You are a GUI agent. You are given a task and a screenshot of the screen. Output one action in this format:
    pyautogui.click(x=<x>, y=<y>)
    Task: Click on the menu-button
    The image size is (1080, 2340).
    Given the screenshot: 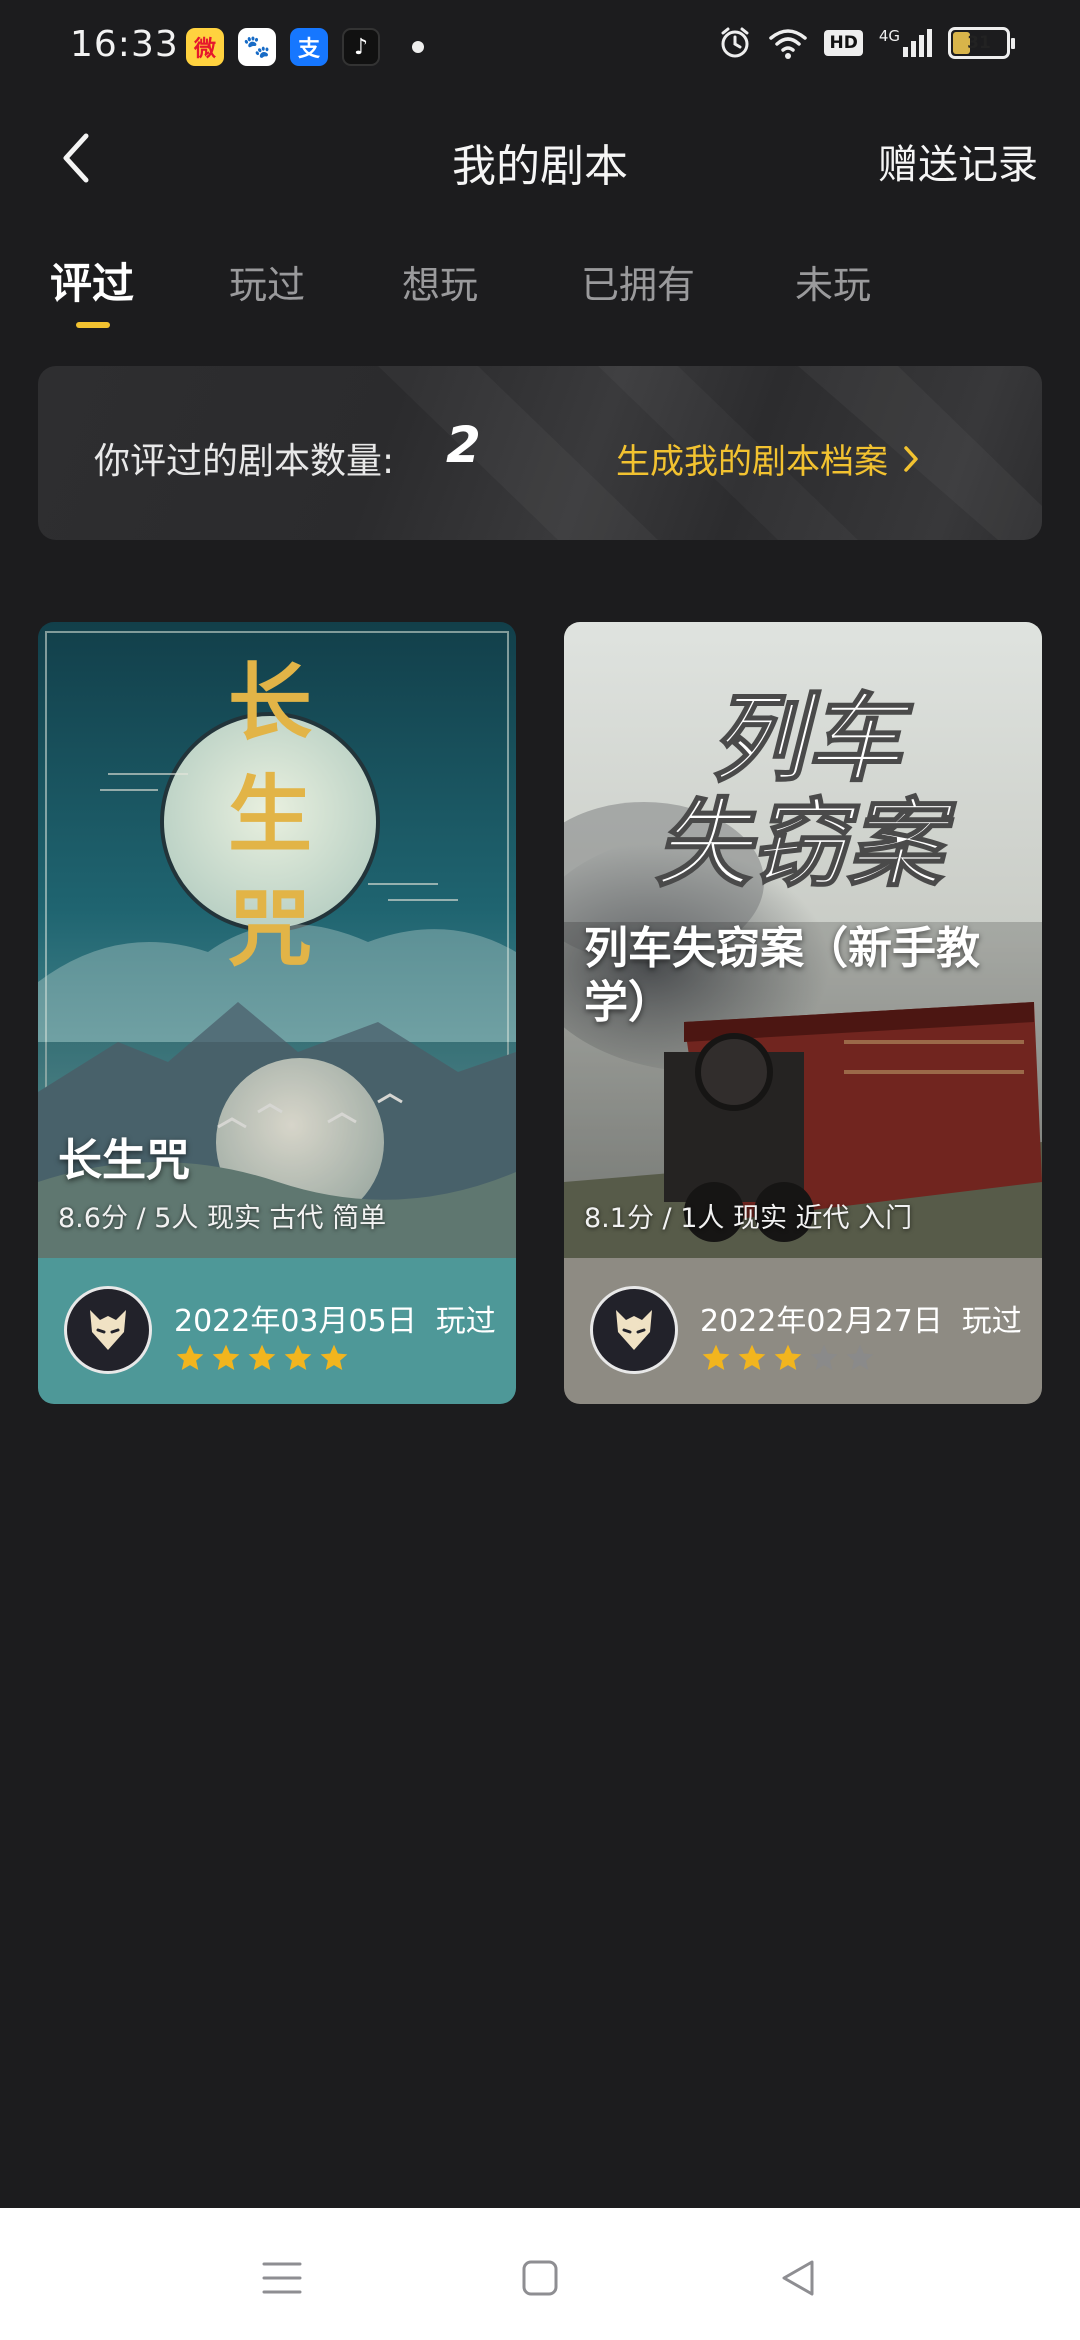 What is the action you would take?
    pyautogui.click(x=282, y=2278)
    